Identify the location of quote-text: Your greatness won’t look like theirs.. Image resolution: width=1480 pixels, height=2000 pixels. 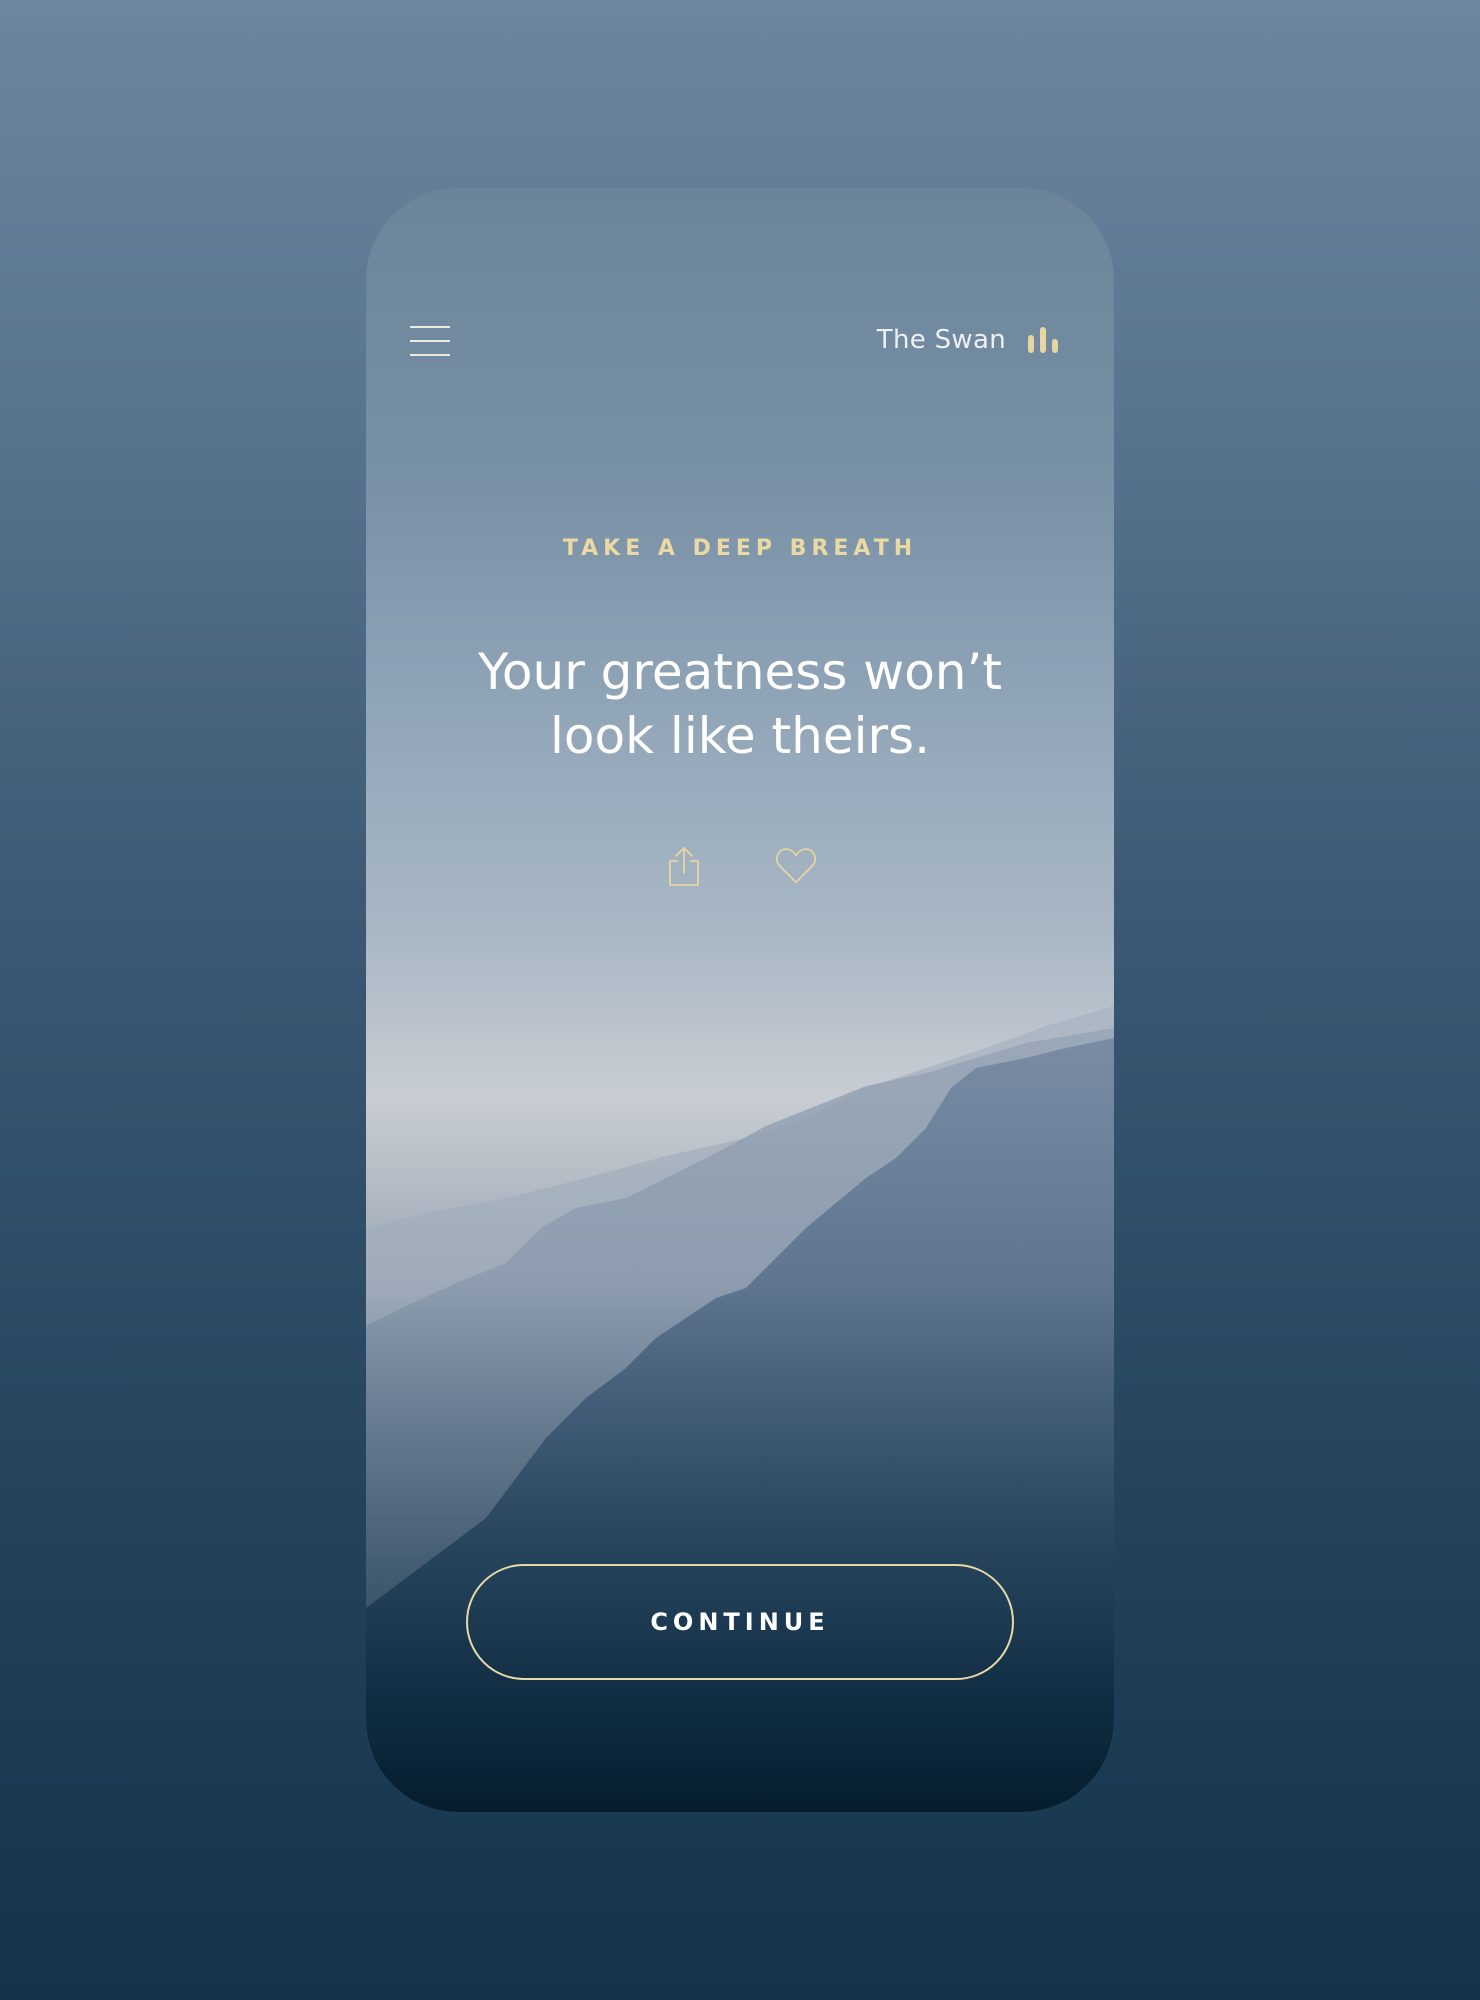
(740, 704).